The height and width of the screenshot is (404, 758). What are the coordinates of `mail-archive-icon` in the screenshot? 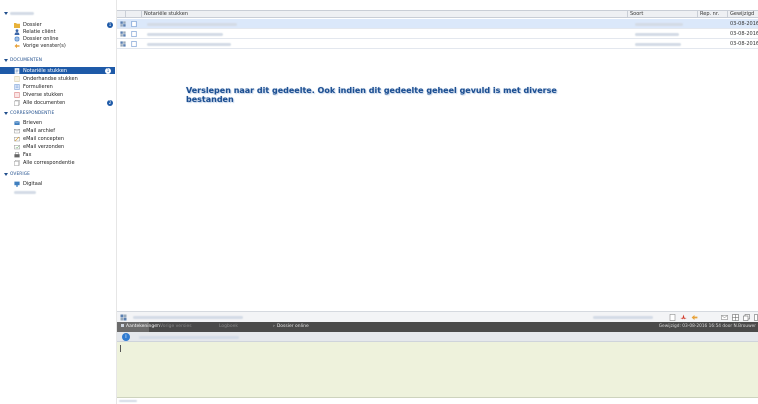 It's located at (17, 130).